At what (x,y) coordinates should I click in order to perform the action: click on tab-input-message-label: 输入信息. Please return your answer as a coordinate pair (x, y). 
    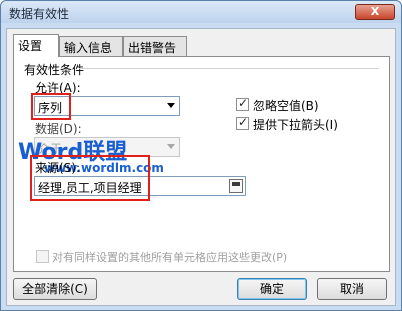
    Looking at the image, I should click on (88, 48).